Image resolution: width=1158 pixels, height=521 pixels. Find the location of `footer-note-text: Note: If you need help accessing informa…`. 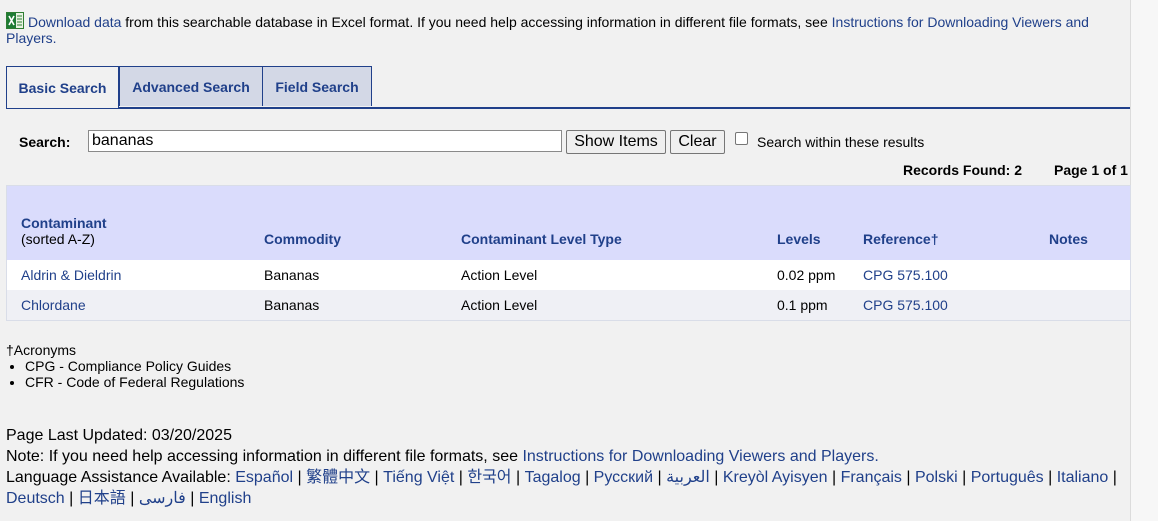

footer-note-text: Note: If you need help accessing informa… is located at coordinates (264, 456).